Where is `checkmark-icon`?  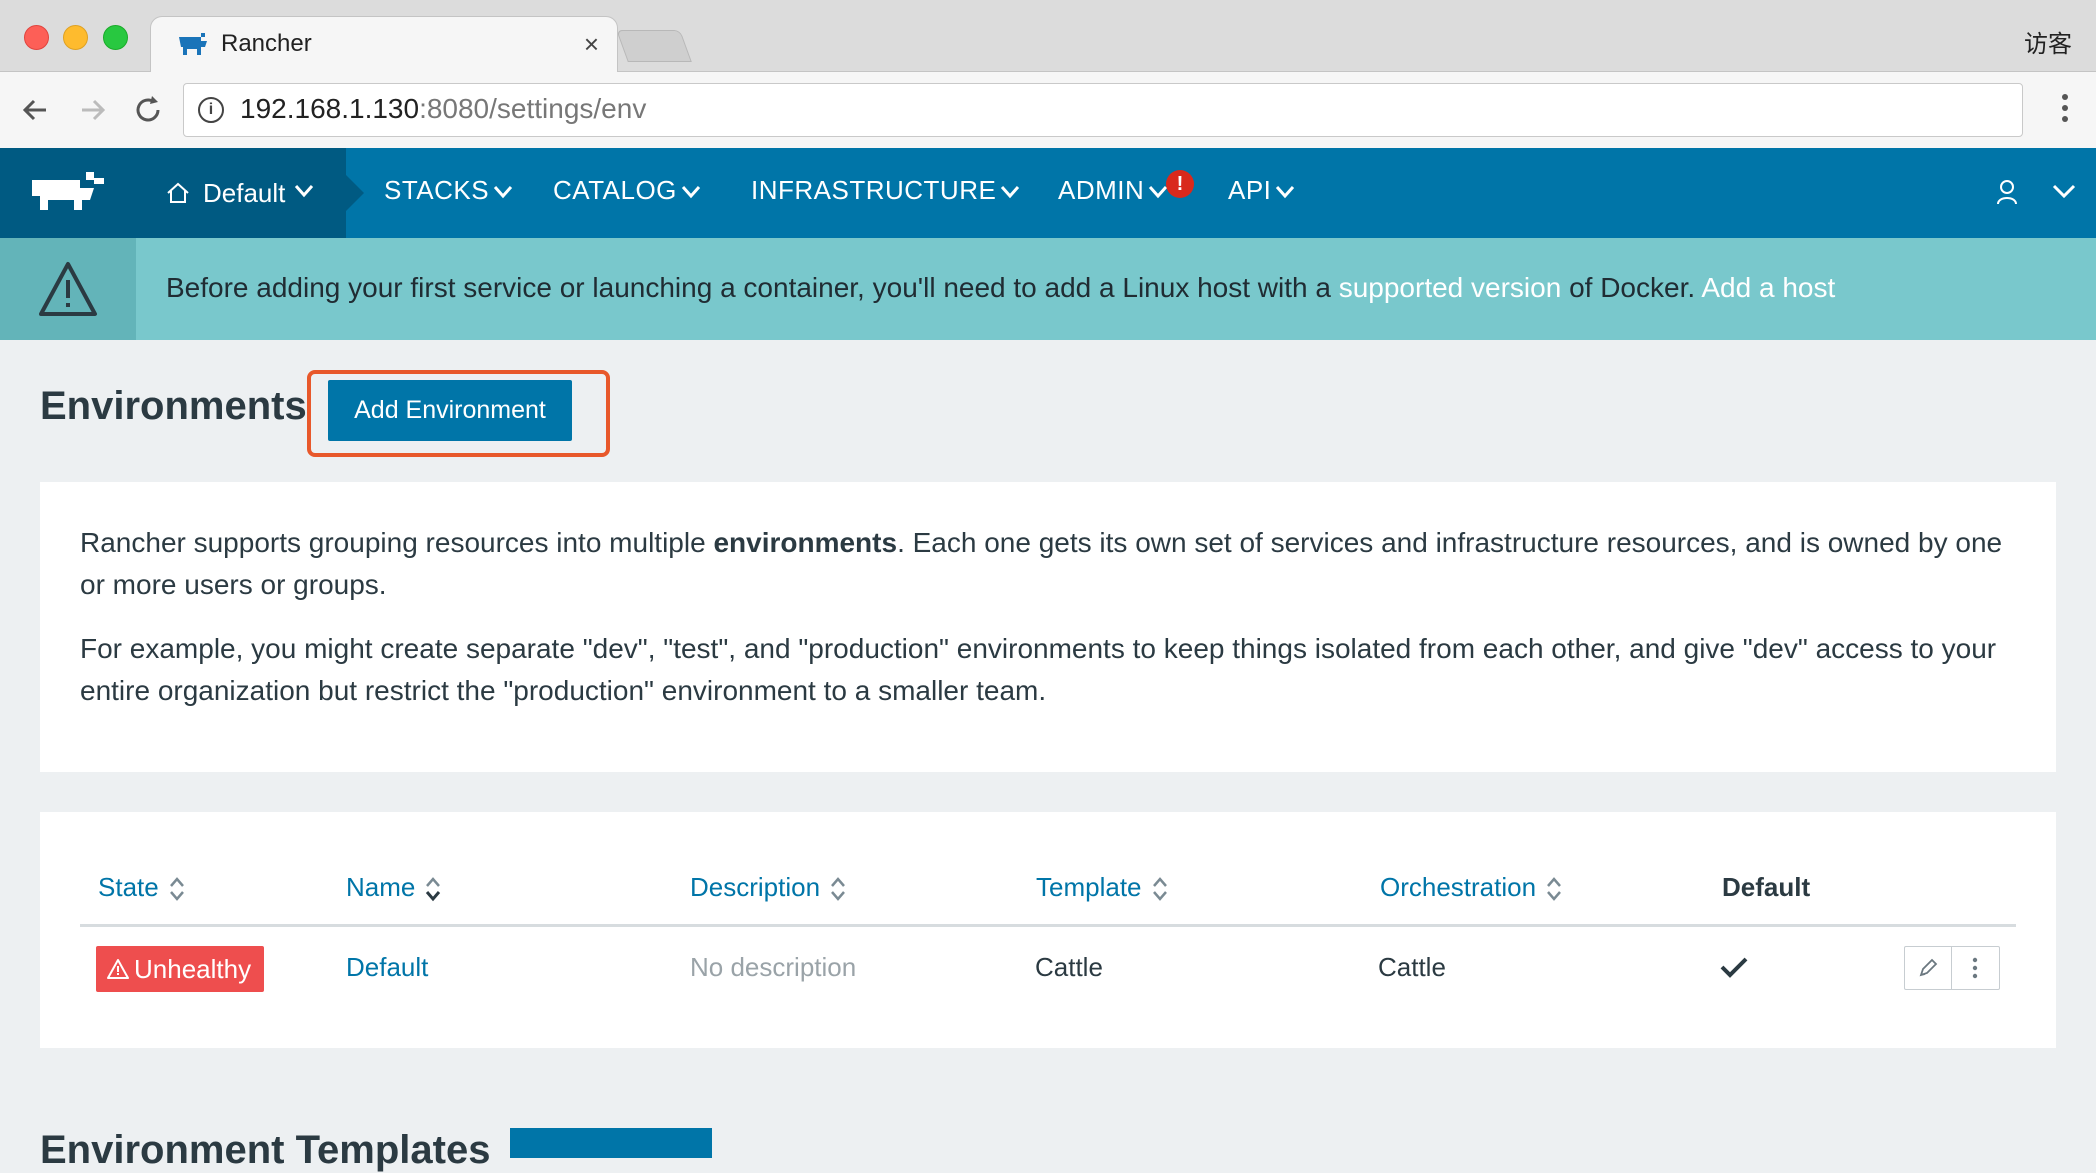 checkmark-icon is located at coordinates (1734, 967).